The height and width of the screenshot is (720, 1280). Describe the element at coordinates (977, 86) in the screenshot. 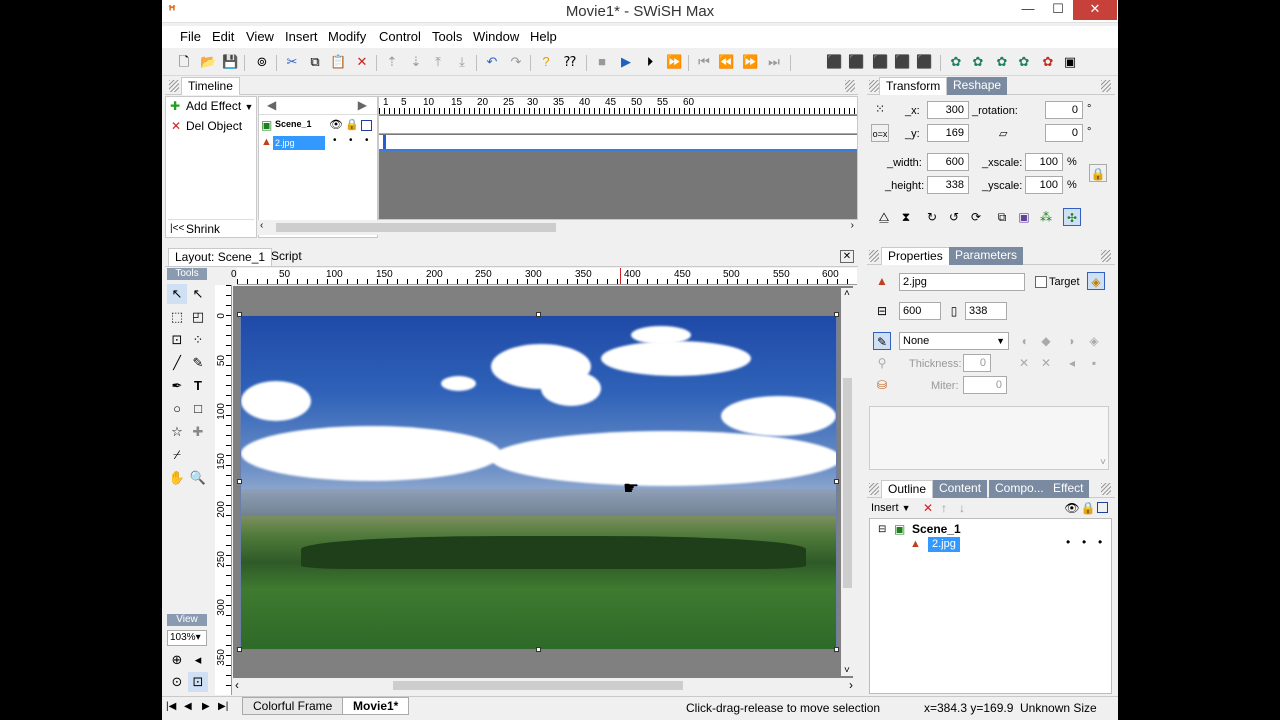

I see `tab-reshape: Reshape` at that location.